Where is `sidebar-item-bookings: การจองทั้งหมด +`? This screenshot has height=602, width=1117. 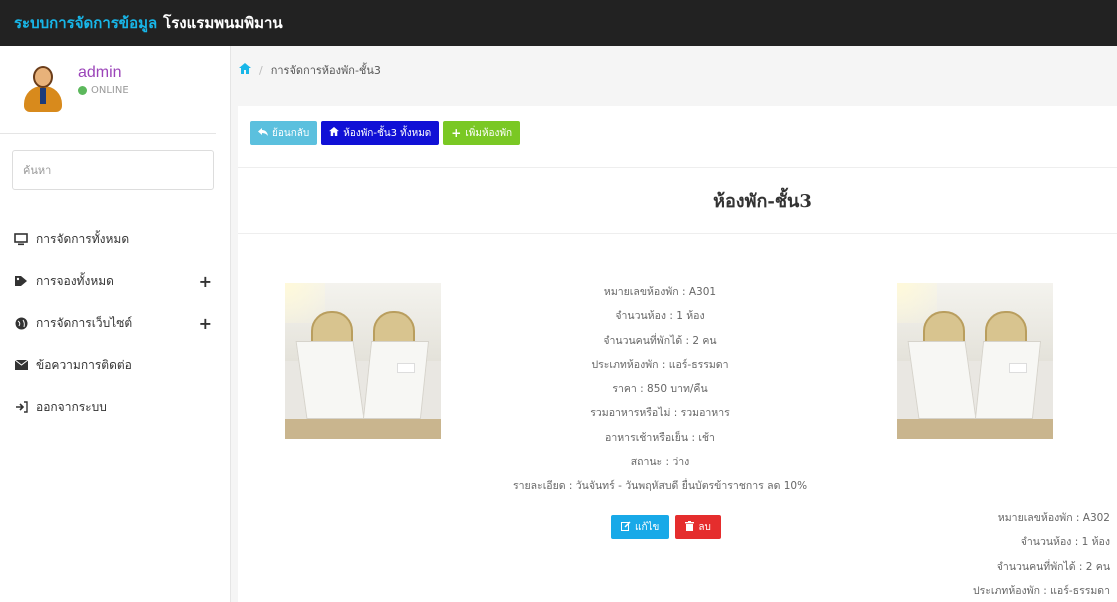 sidebar-item-bookings: การจองทั้งหมด + is located at coordinates (115, 281).